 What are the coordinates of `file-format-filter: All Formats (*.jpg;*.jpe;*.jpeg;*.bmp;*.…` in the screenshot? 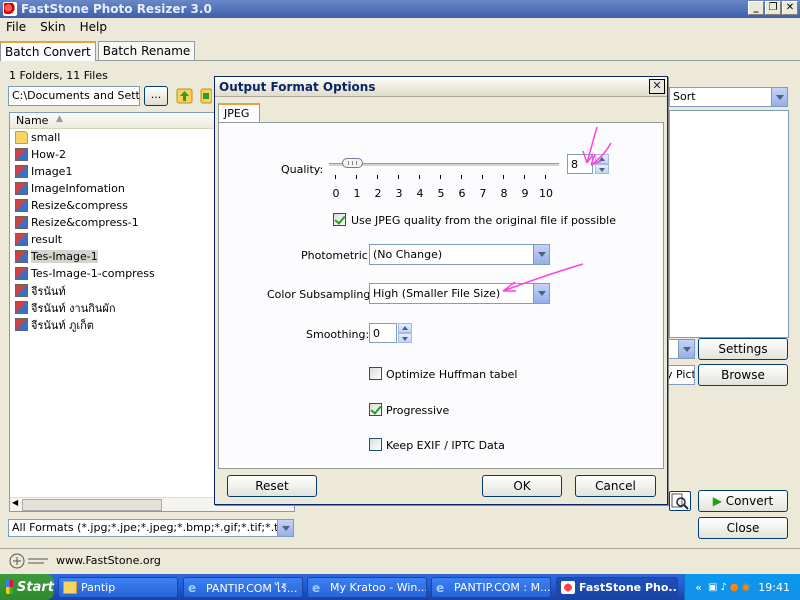 It's located at (151, 528).